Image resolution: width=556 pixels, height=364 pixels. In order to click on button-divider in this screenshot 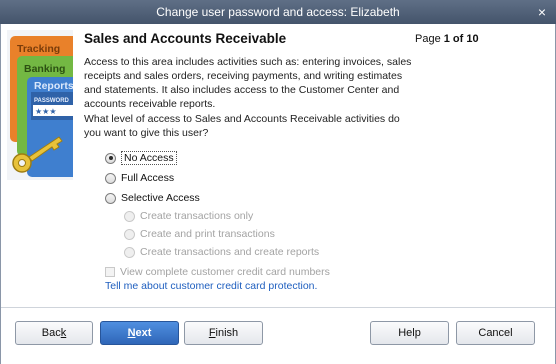, I will do `click(278, 307)`.